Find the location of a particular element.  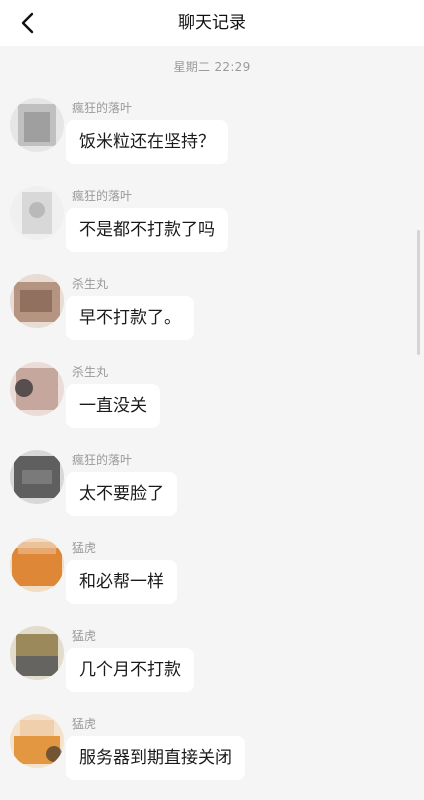

message-bubble: 太不要脸了 is located at coordinates (121, 494).